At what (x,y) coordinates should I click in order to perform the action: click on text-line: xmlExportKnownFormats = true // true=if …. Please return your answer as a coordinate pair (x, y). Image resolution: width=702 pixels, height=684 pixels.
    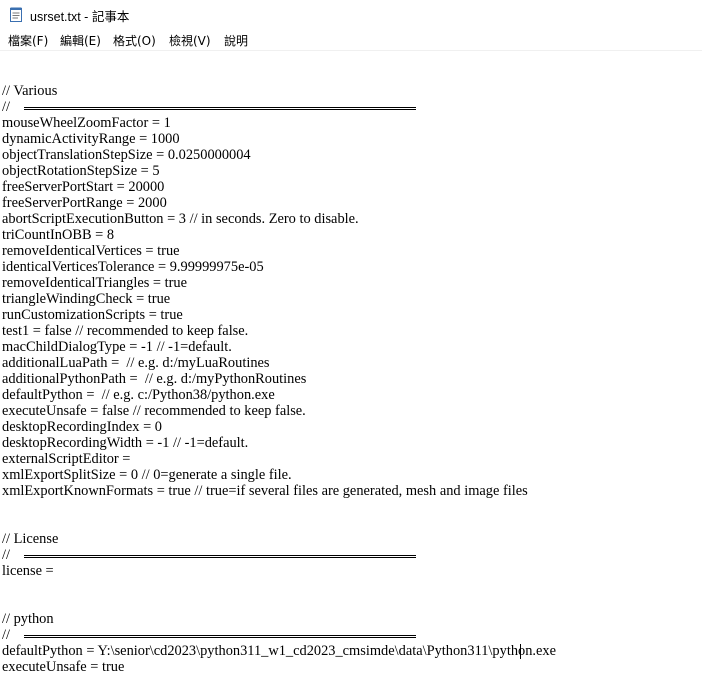
    Looking at the image, I should click on (265, 491).